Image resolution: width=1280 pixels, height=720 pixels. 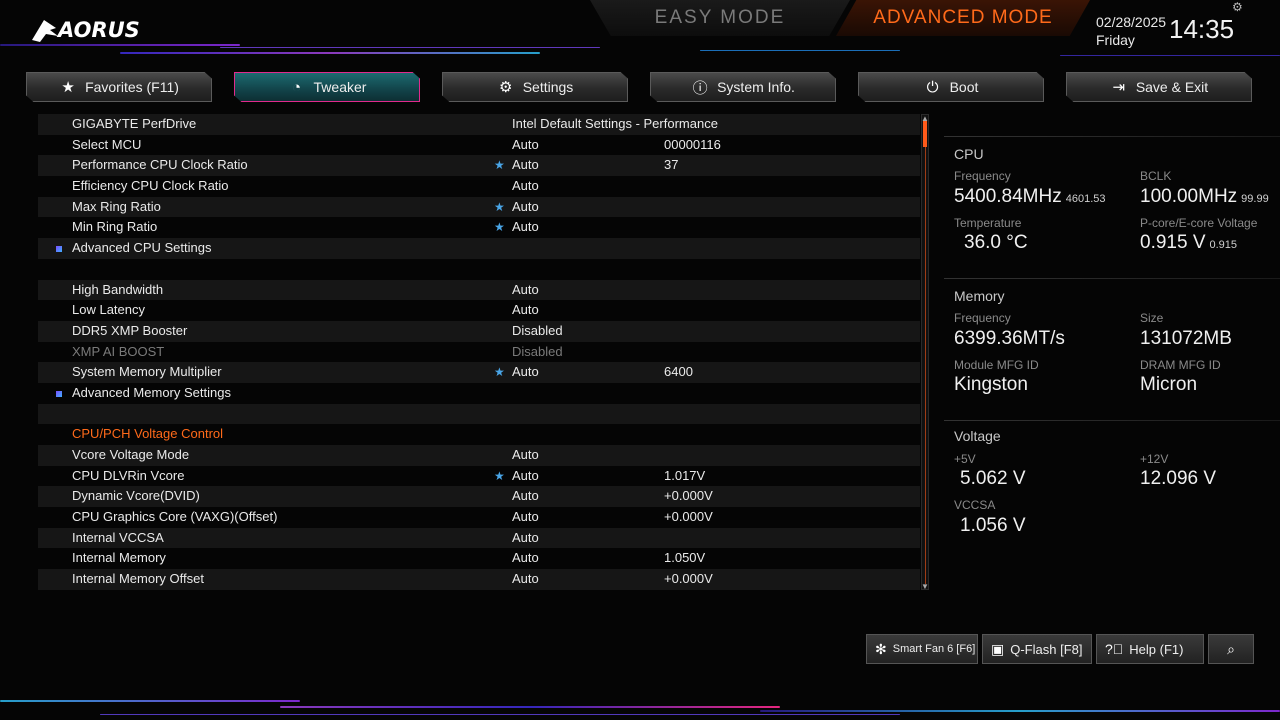 I want to click on setting-name: Select MCU, so click(x=107, y=144).